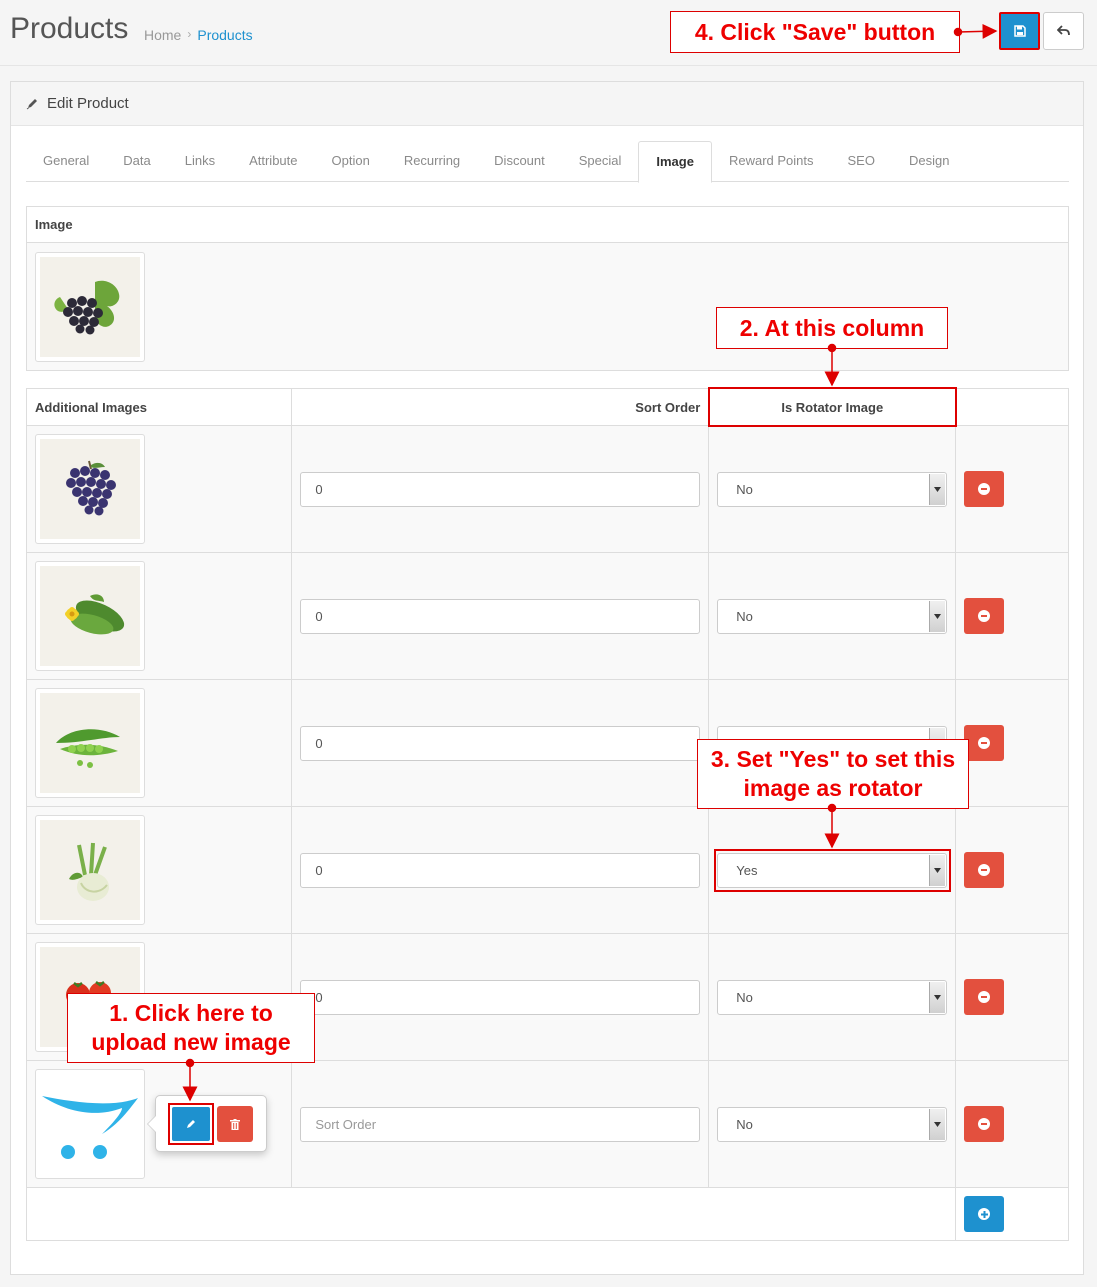  Describe the element at coordinates (87, 307) in the screenshot. I see `grapes-with-leaves-image` at that location.